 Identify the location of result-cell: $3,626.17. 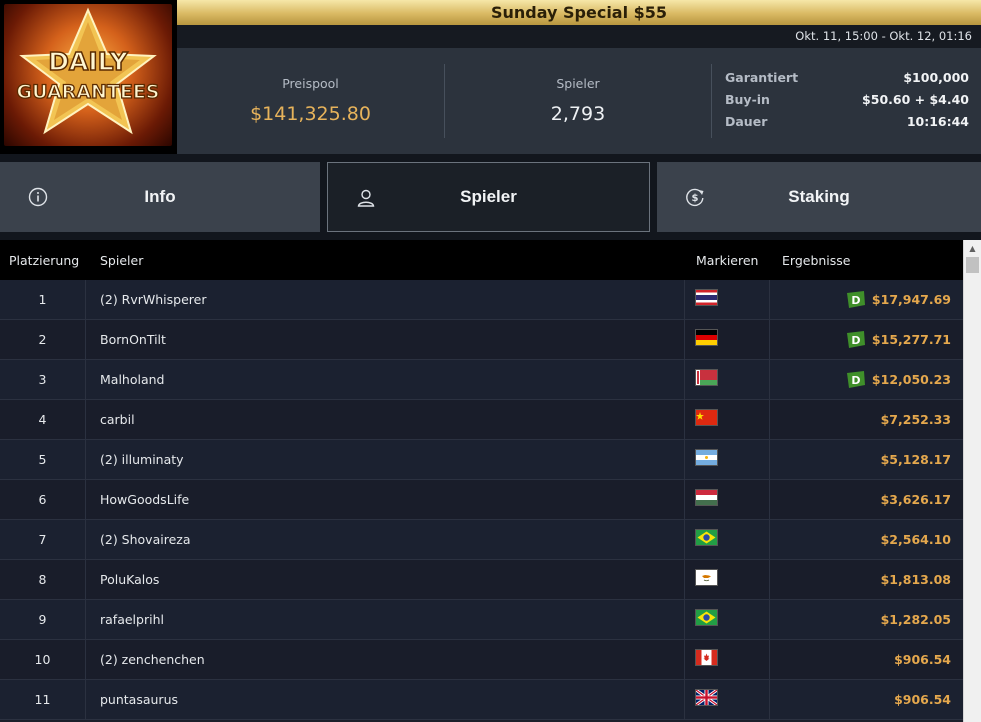
(916, 499).